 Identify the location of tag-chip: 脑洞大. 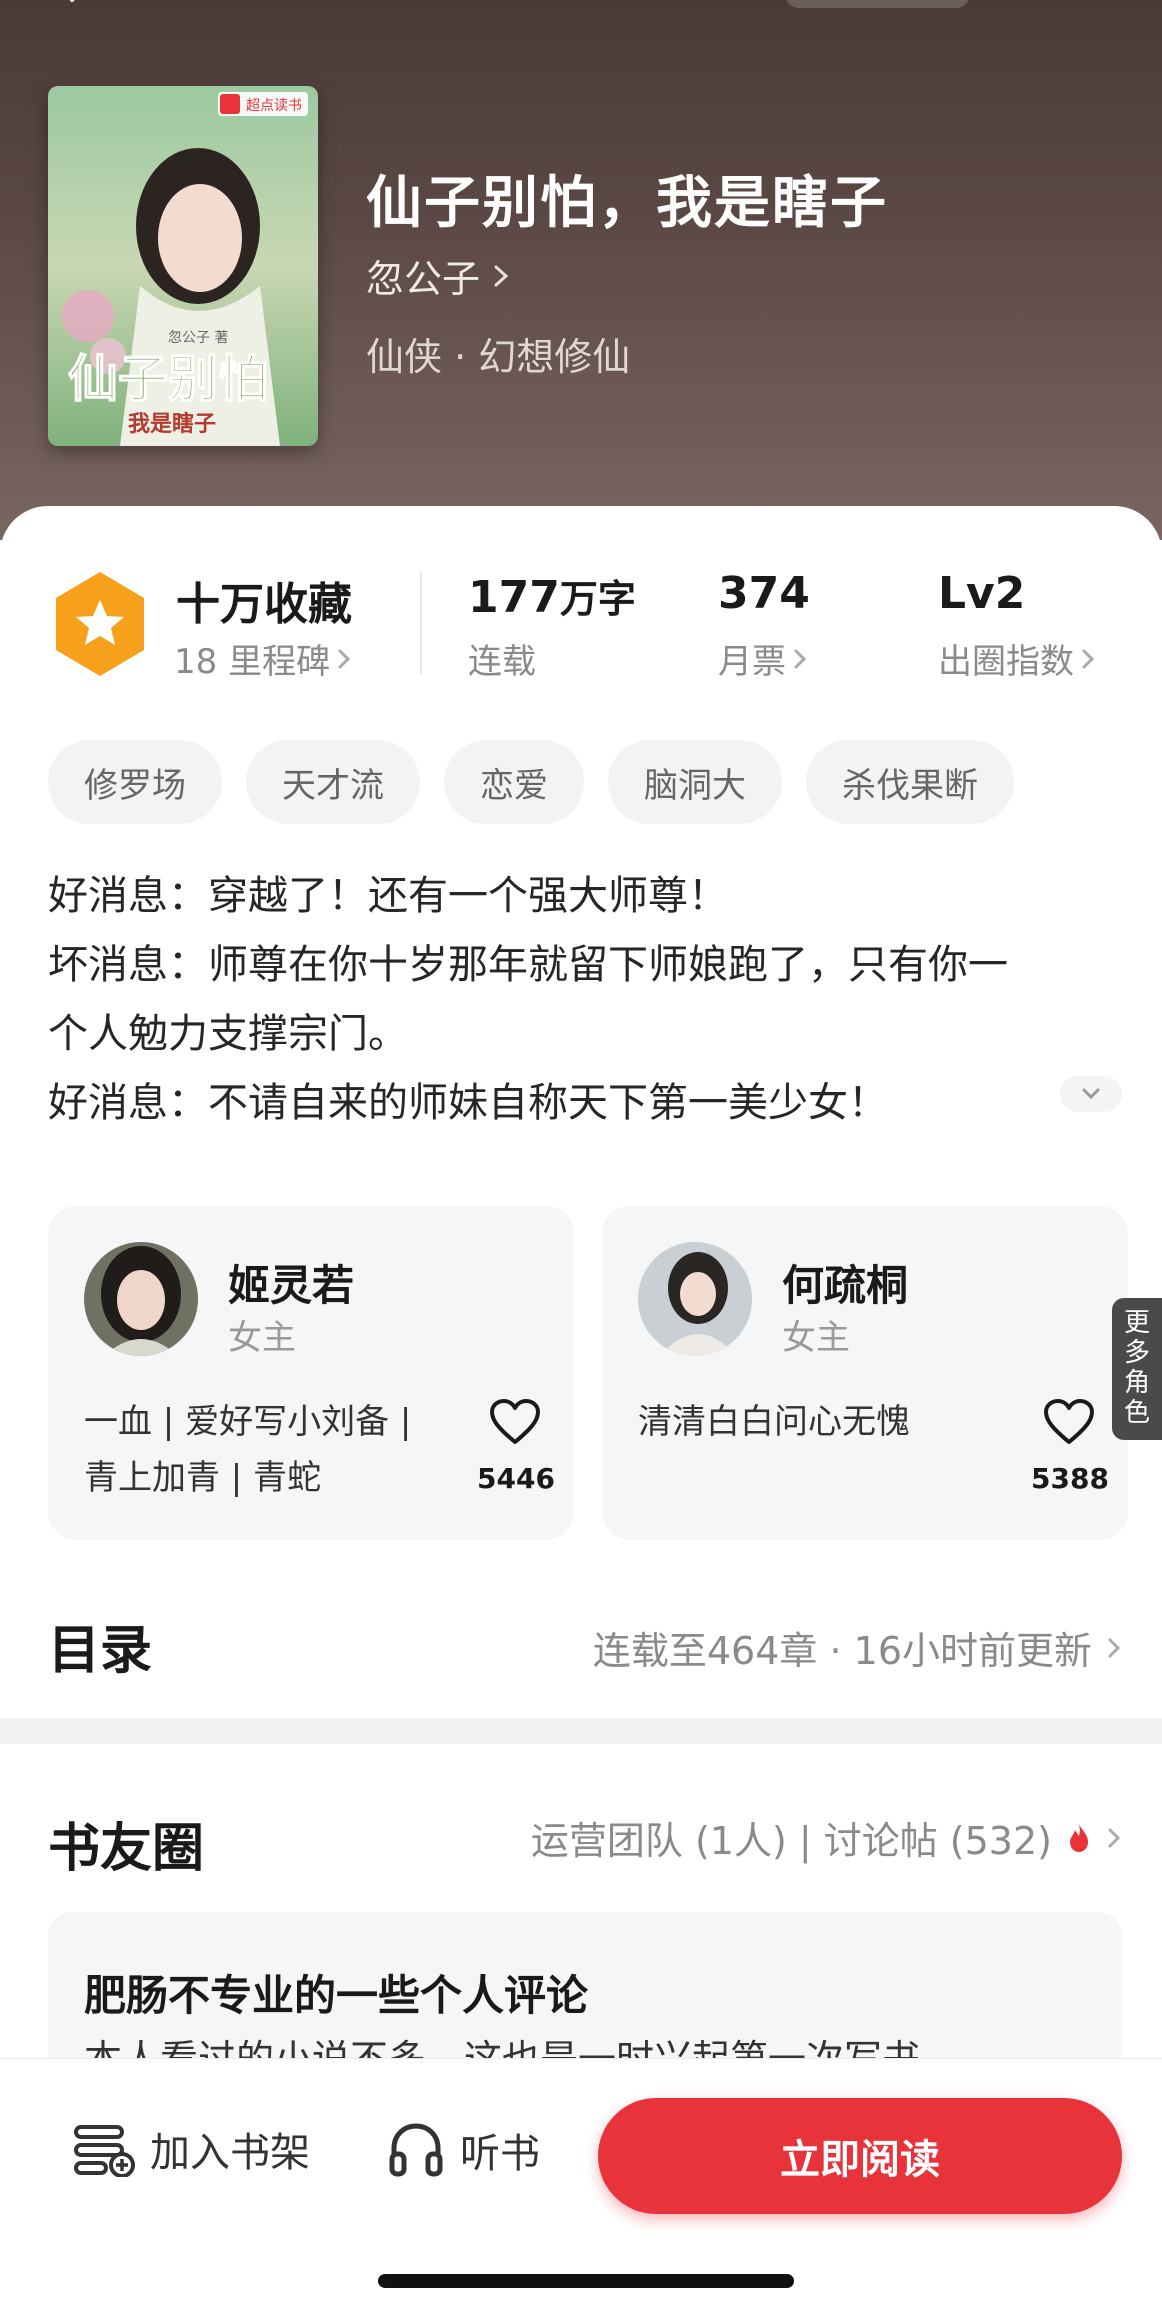
(695, 782).